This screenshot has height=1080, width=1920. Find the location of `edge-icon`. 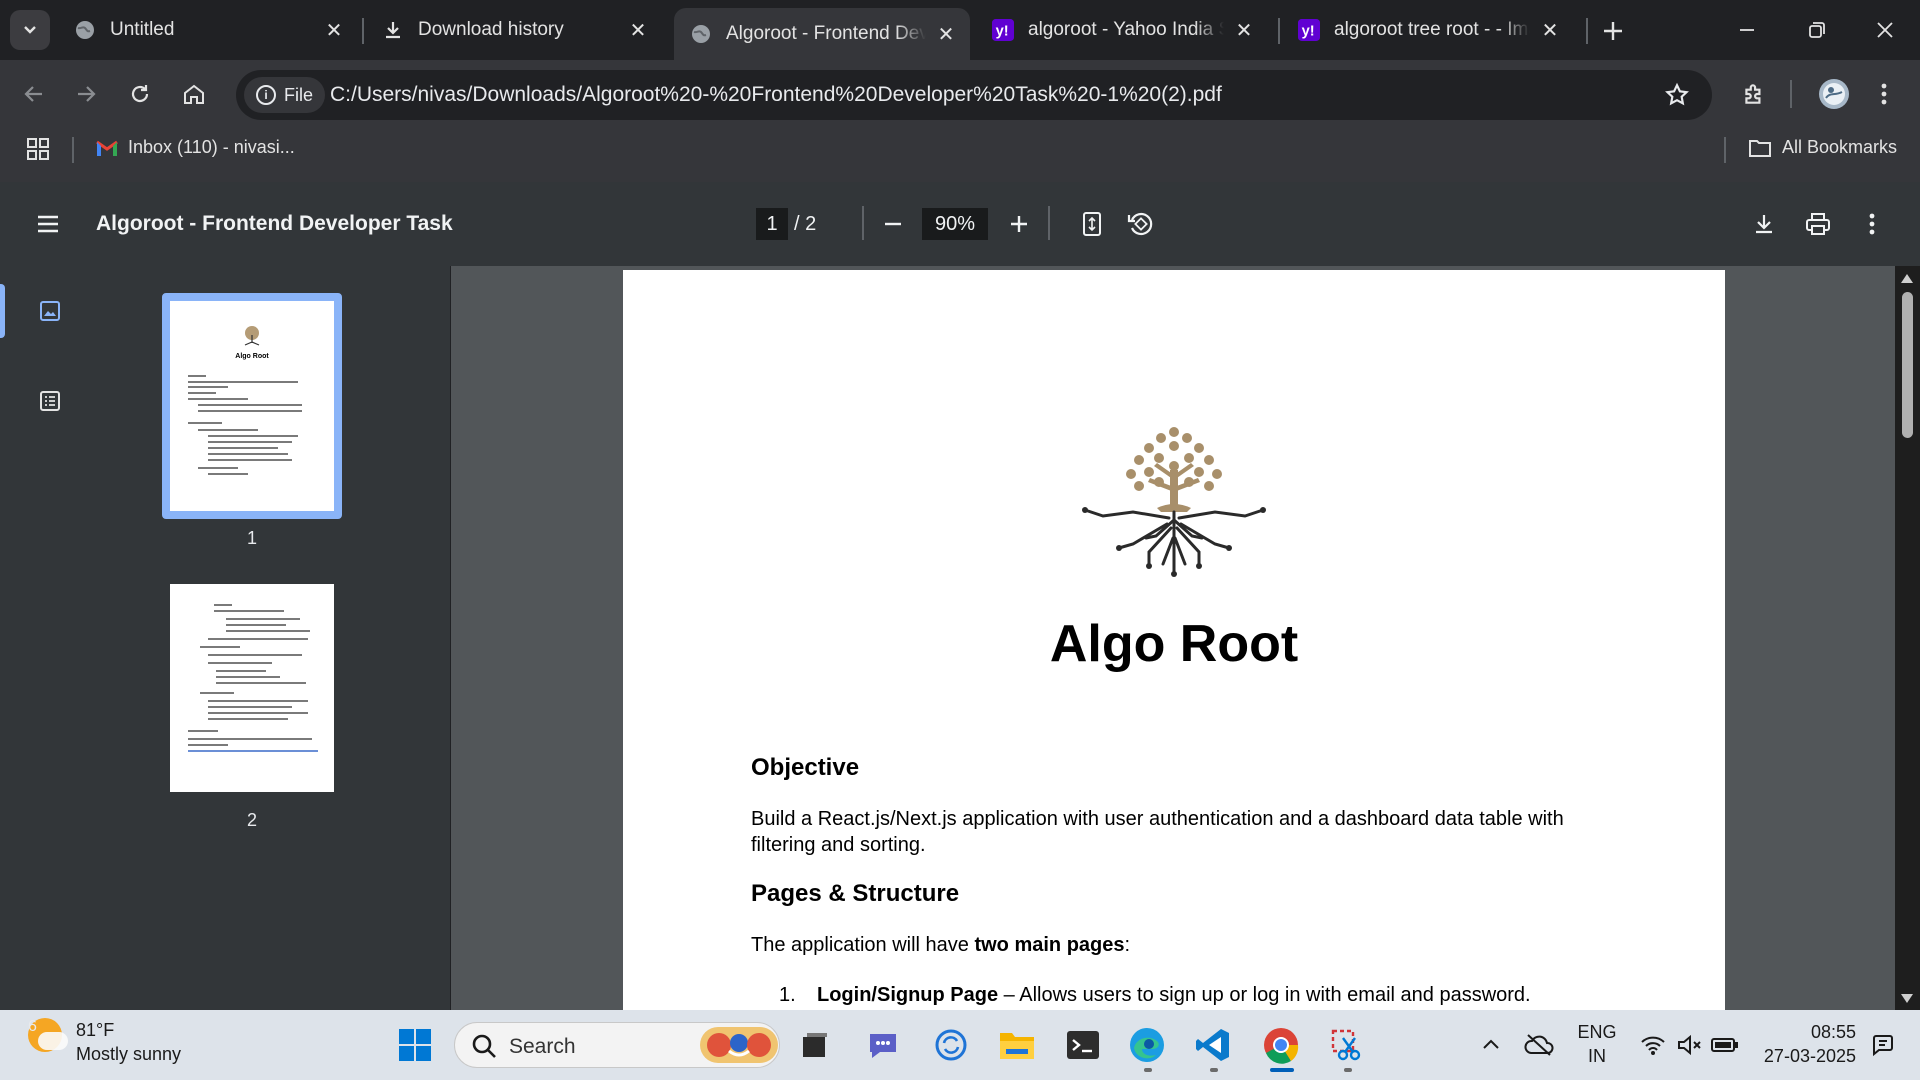

edge-icon is located at coordinates (1147, 1045).